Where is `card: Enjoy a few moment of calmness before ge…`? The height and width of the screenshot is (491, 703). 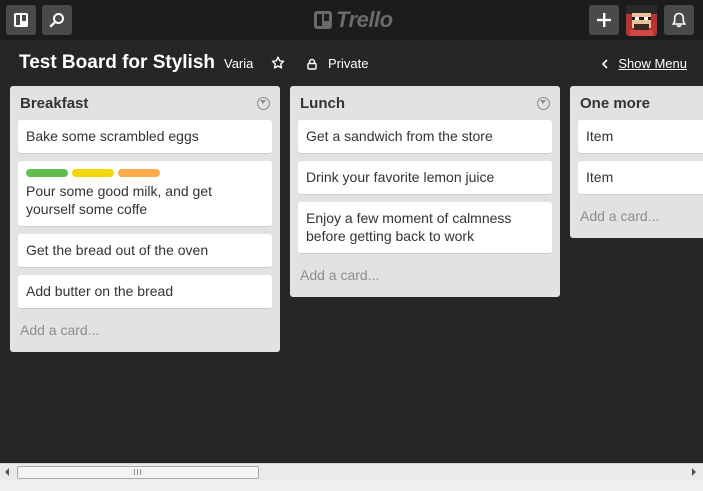 card: Enjoy a few moment of calmness before ge… is located at coordinates (425, 228).